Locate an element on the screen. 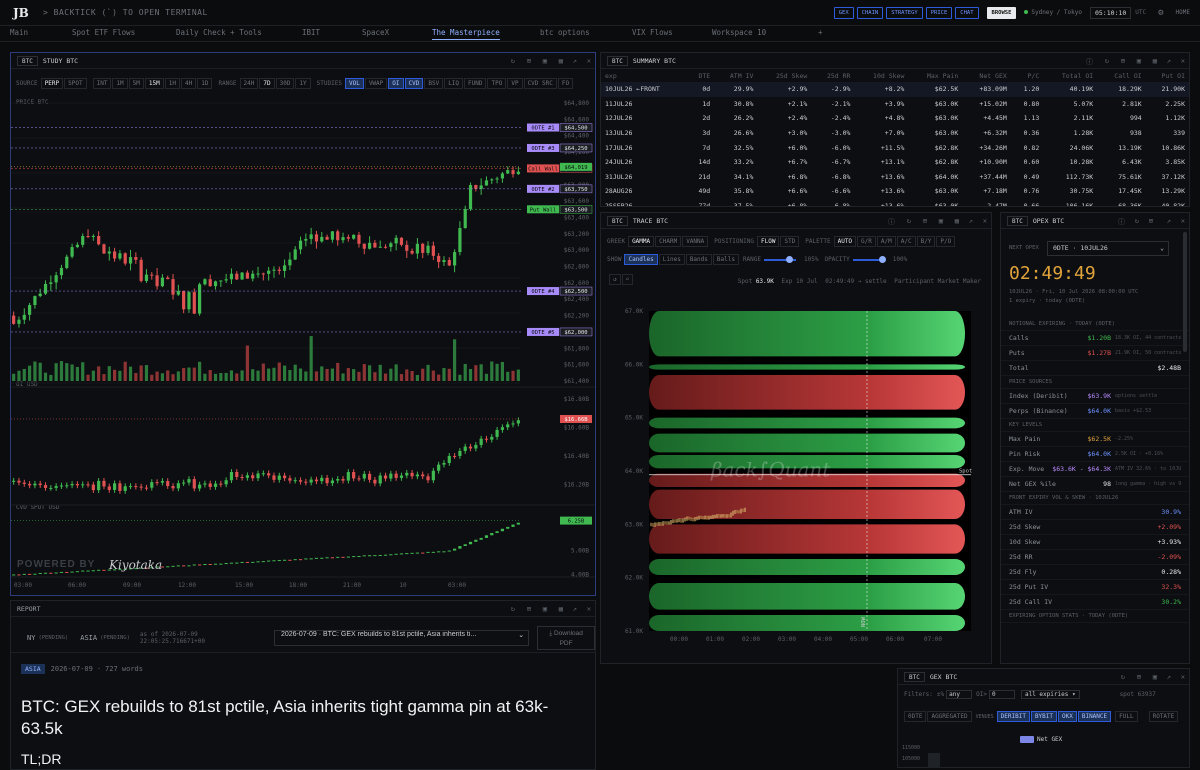 This screenshot has width=1200, height=770. study-asset-chip: BTC is located at coordinates (27, 60).